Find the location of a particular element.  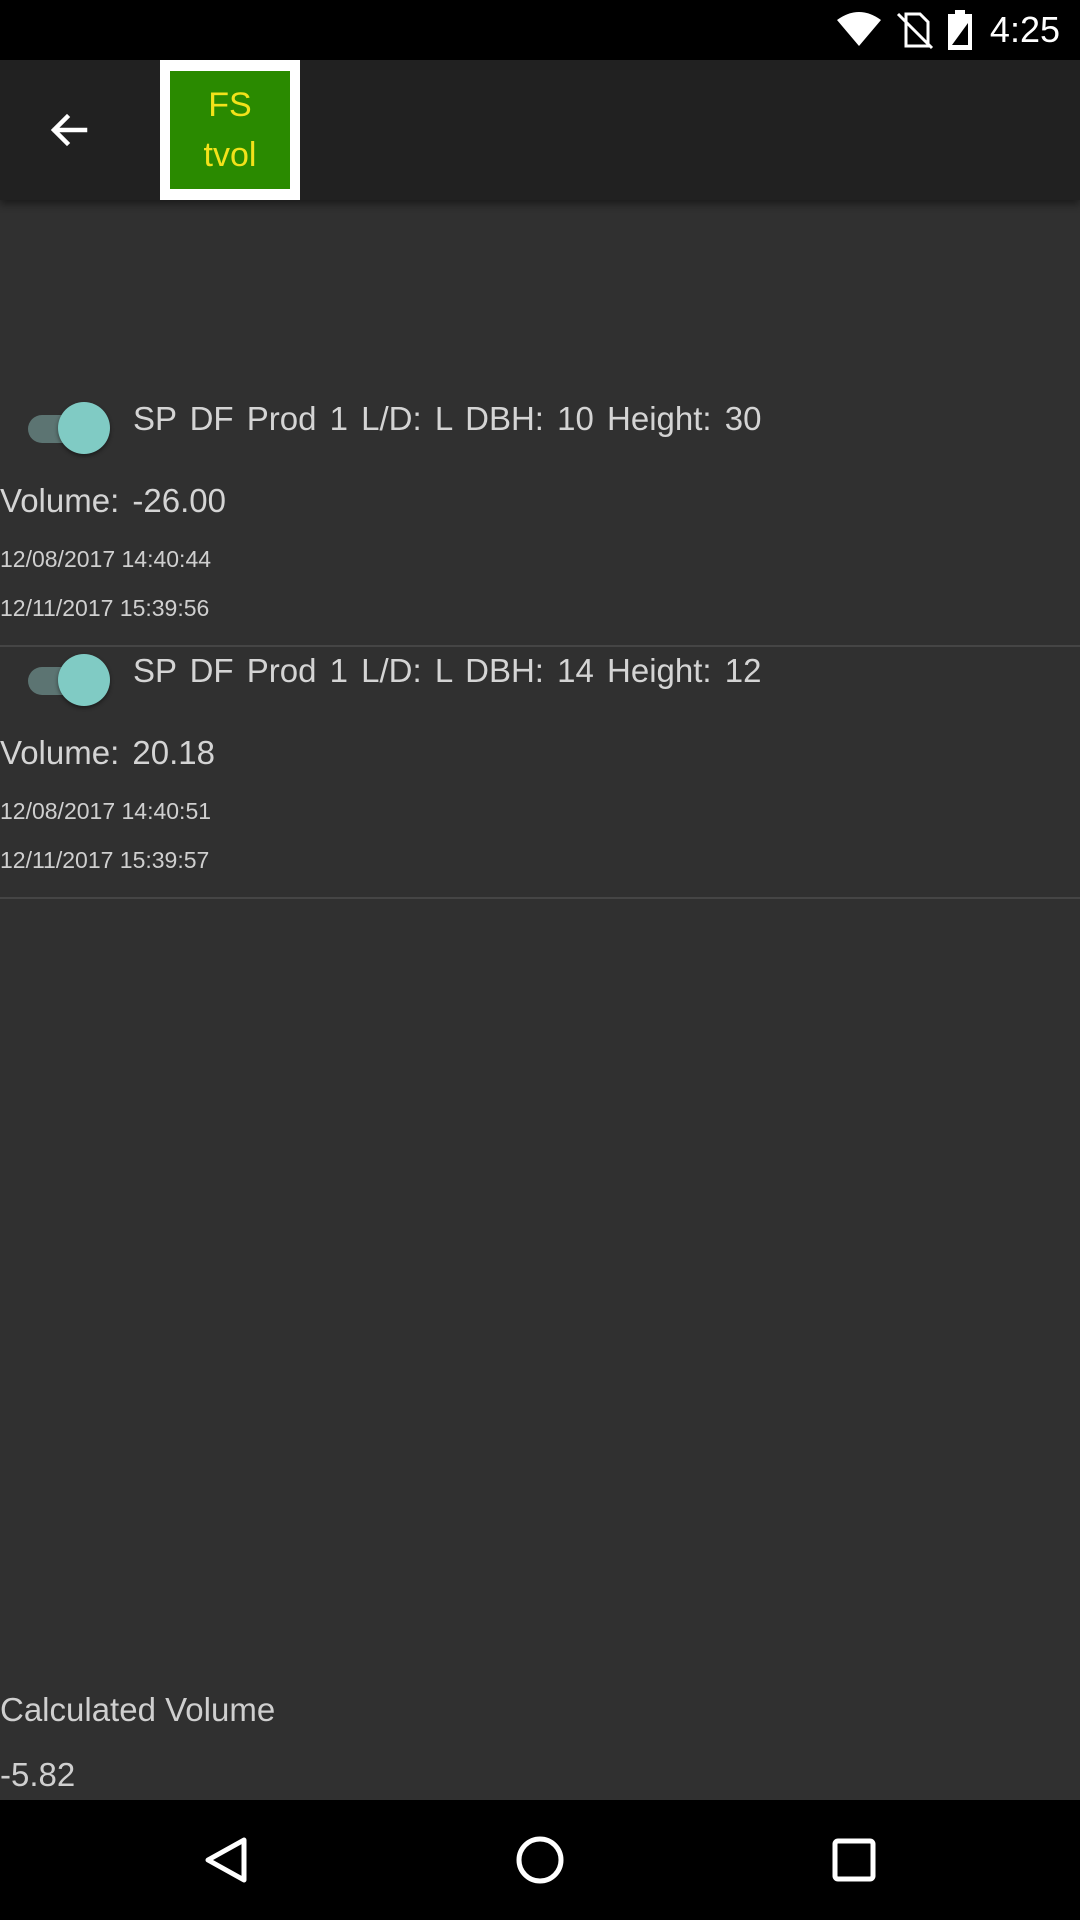

app-logo-badge: FS tvol is located at coordinates (230, 130).